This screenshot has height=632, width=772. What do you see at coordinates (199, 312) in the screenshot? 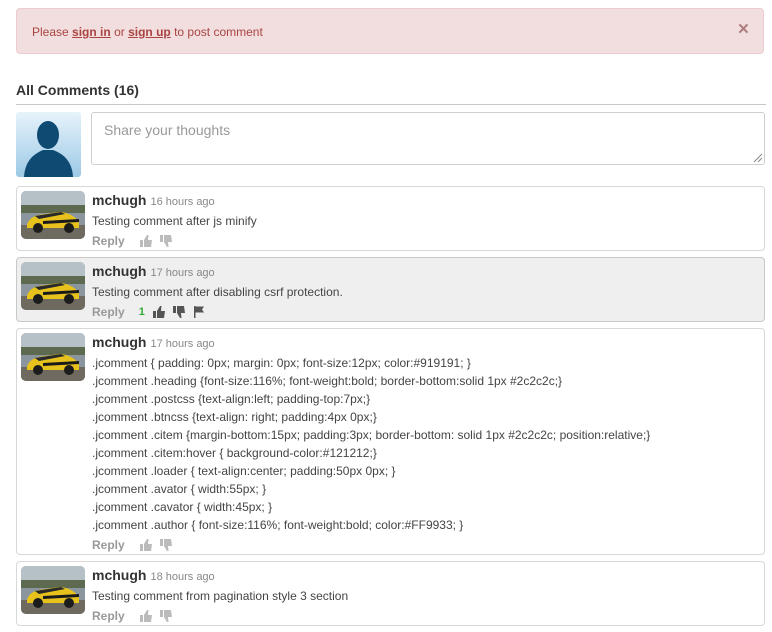
I see `flag-icon` at bounding box center [199, 312].